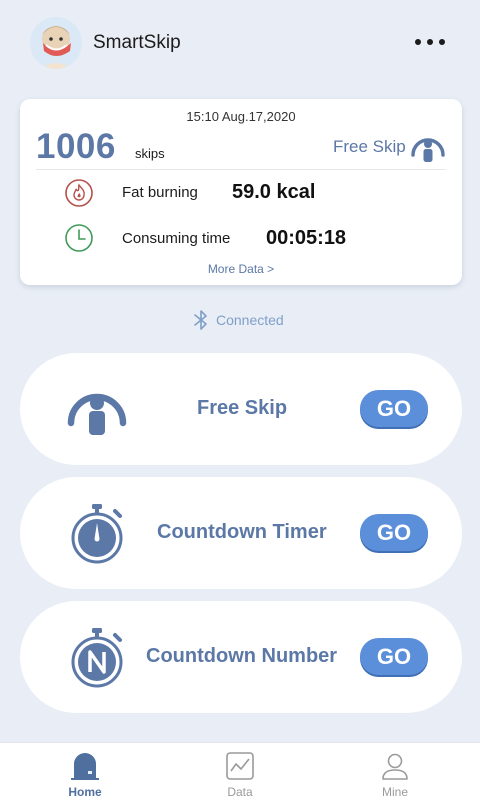  Describe the element at coordinates (240, 766) in the screenshot. I see `chart-icon` at that location.